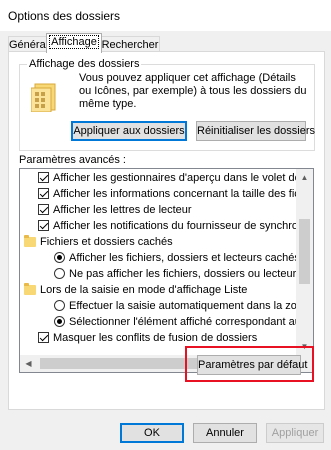 This screenshot has width=331, height=450. What do you see at coordinates (122, 210) in the screenshot?
I see `list-item-label: Afficher les lettres de lecteur` at bounding box center [122, 210].